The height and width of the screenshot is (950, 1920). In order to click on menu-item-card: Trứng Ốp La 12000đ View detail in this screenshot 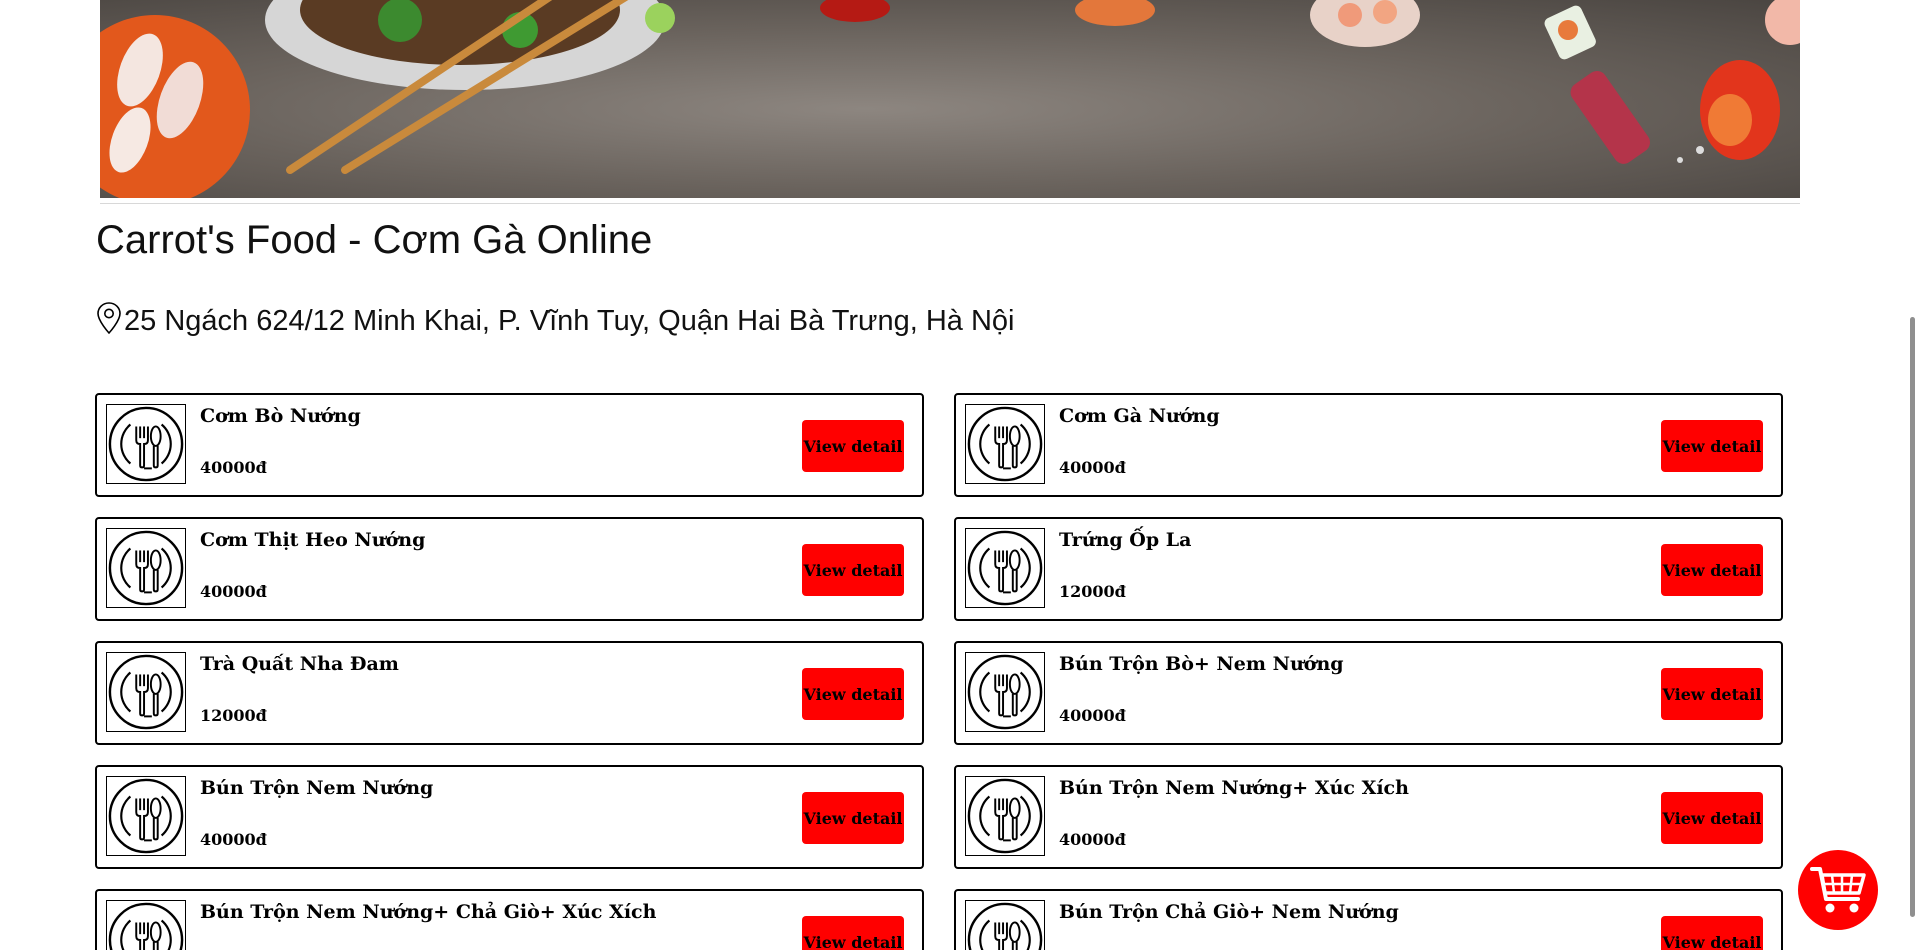, I will do `click(1368, 569)`.